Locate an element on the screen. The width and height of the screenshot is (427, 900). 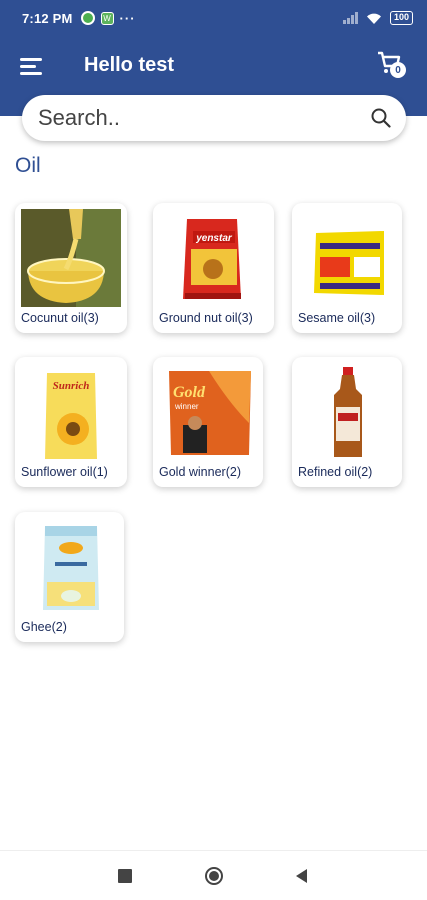
product-card-groundnut-oil: yenstar Ground nut oil(3) is located at coordinates (213, 268).